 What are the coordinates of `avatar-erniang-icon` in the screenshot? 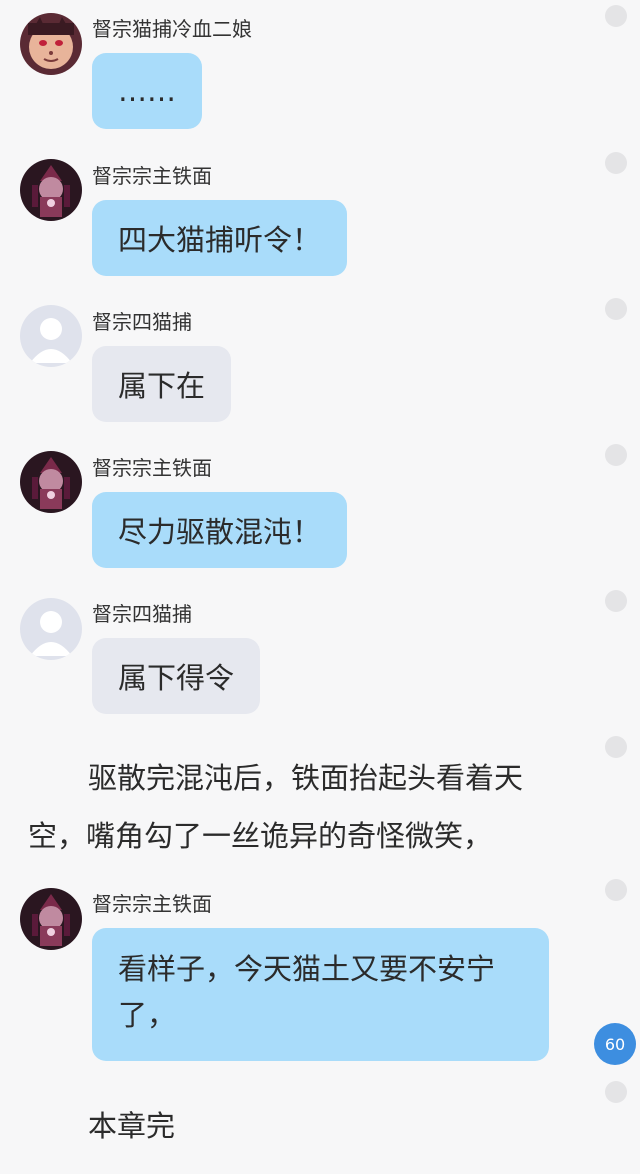 It's located at (51, 44).